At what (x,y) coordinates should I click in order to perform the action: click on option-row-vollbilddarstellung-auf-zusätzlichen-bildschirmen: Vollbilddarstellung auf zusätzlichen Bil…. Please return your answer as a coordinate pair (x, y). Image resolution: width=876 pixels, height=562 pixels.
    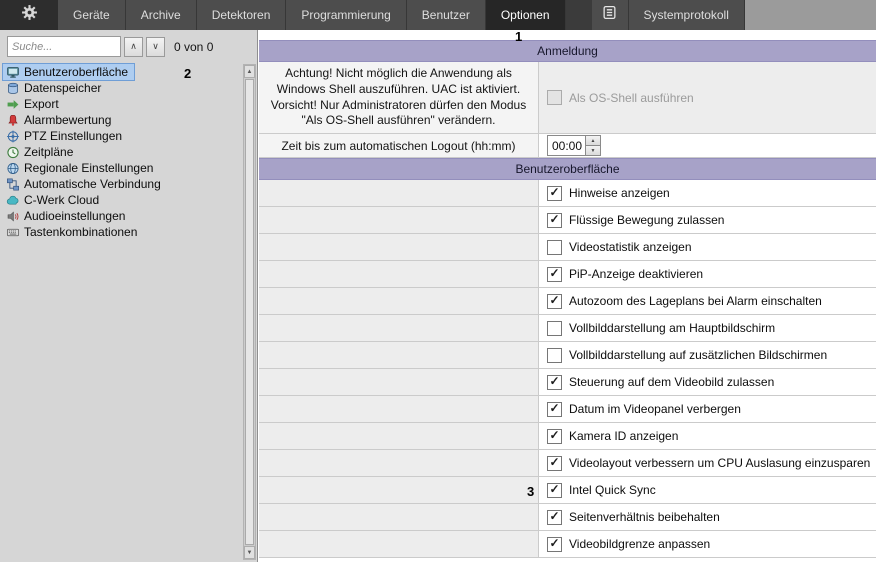
    Looking at the image, I should click on (567, 355).